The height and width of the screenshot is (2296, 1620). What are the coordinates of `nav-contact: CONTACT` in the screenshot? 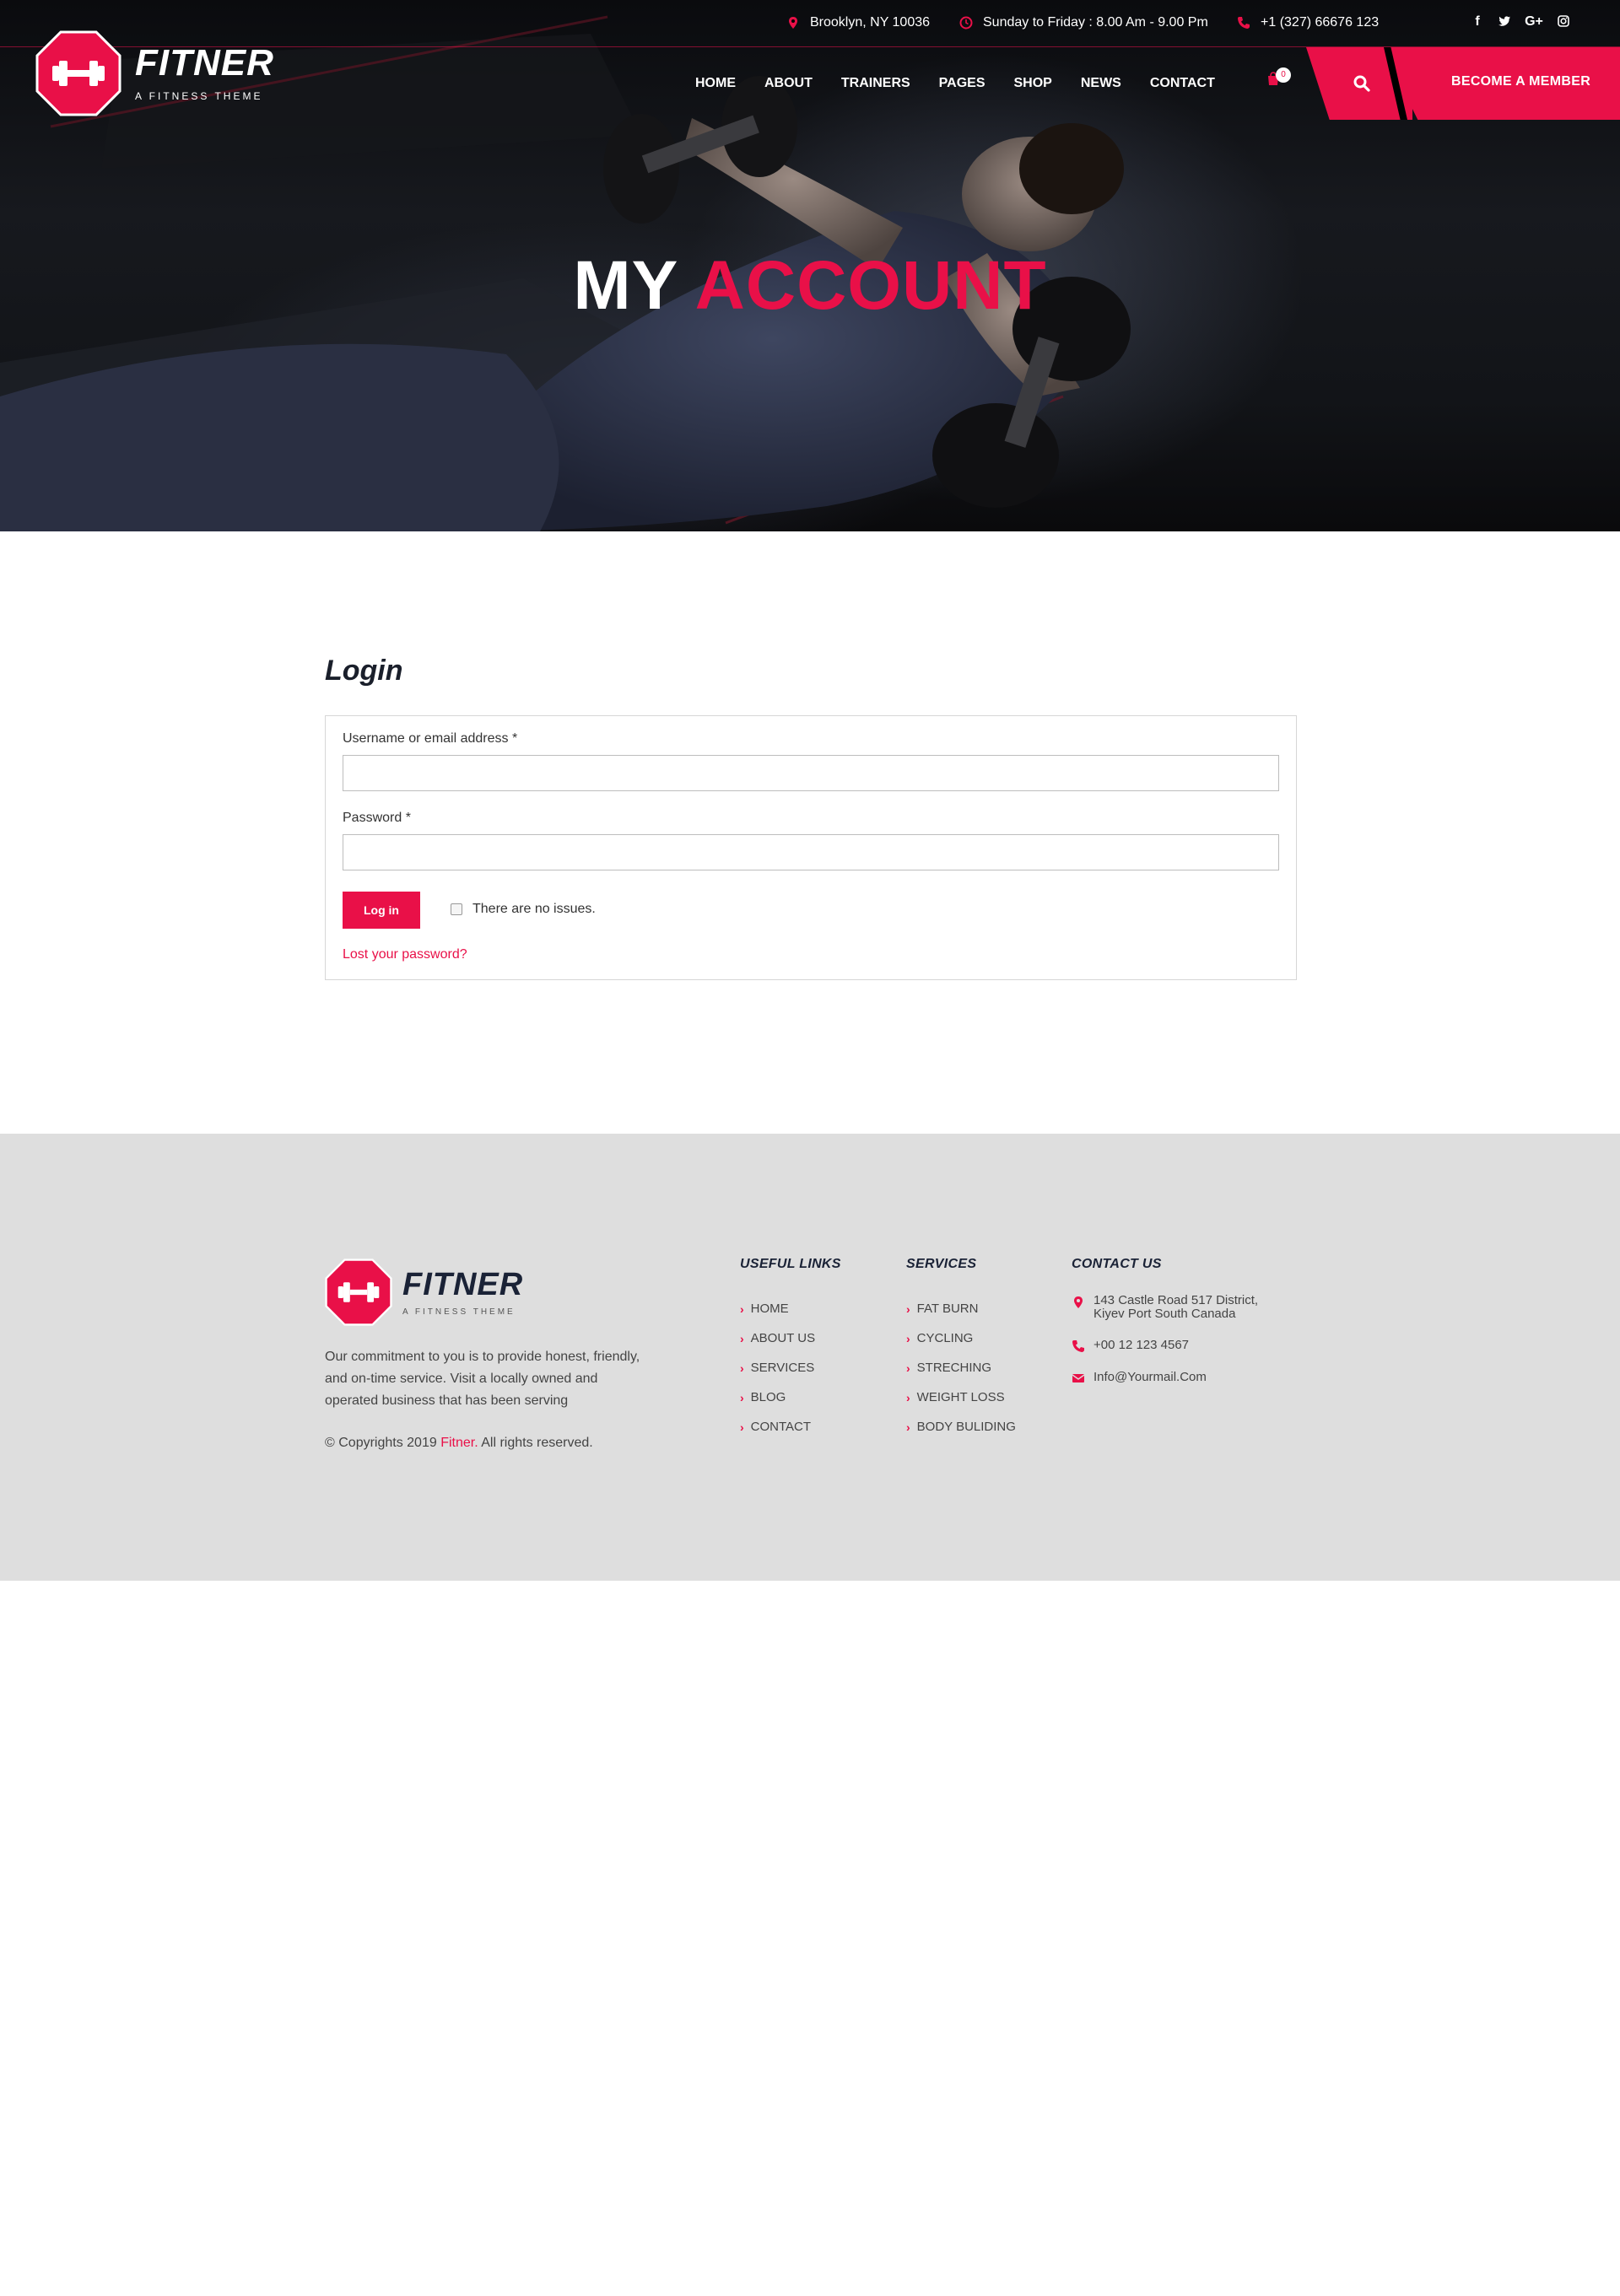 It's located at (1182, 83).